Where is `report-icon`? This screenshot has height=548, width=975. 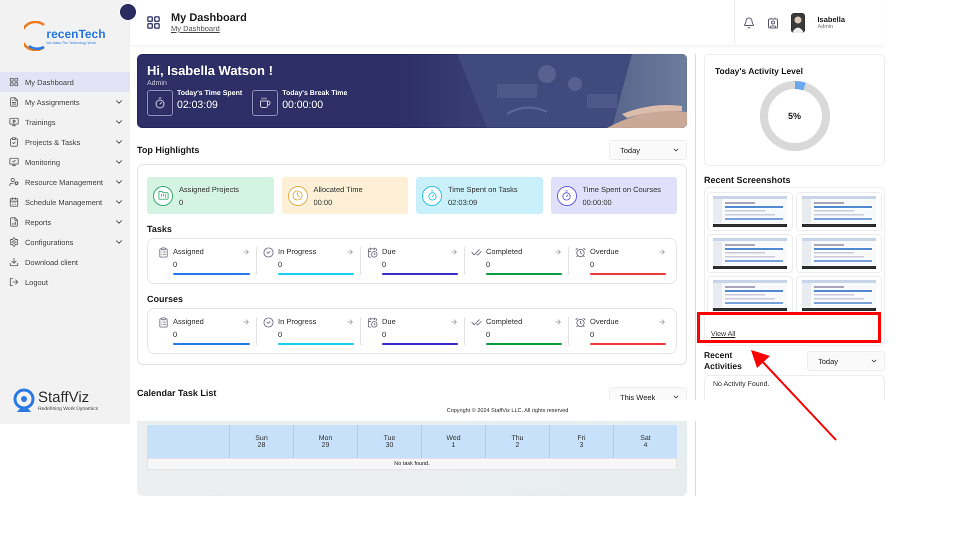 report-icon is located at coordinates (14, 222).